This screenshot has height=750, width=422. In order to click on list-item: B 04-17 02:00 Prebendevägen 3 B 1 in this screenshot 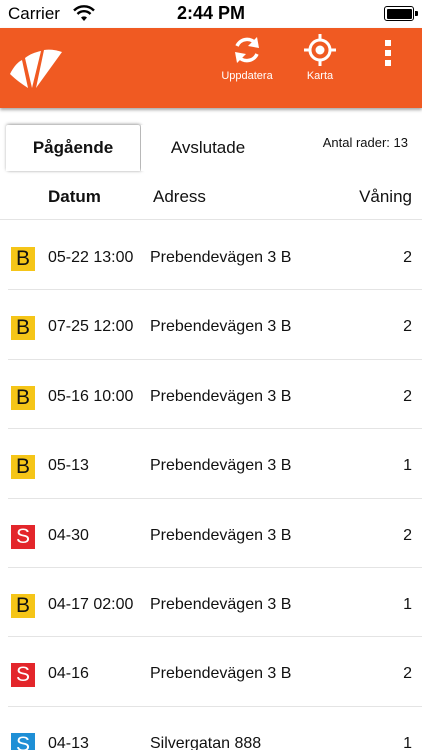, I will do `click(215, 603)`.